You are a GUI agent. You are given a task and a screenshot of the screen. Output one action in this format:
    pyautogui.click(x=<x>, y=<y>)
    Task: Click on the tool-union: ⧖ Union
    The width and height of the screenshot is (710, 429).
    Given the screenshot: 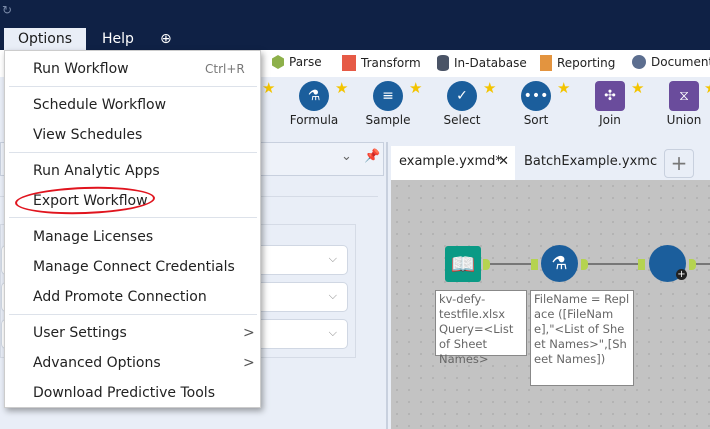 What is the action you would take?
    pyautogui.click(x=682, y=104)
    